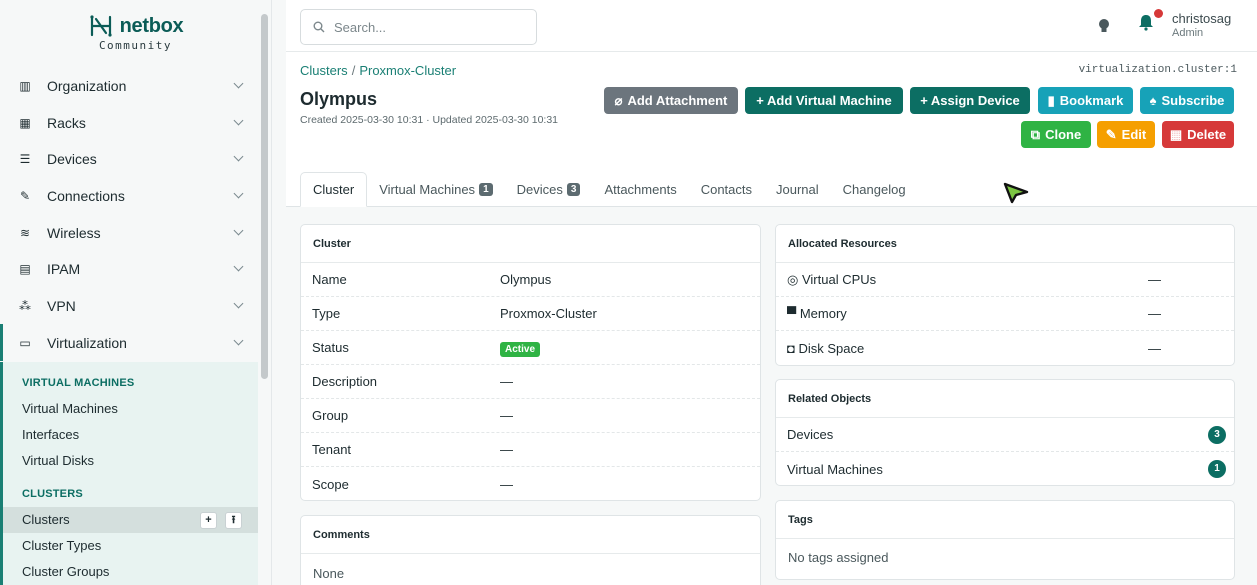  Describe the element at coordinates (70, 408) in the screenshot. I see `submenu-link-virtual-machines: Virtual Machines` at that location.